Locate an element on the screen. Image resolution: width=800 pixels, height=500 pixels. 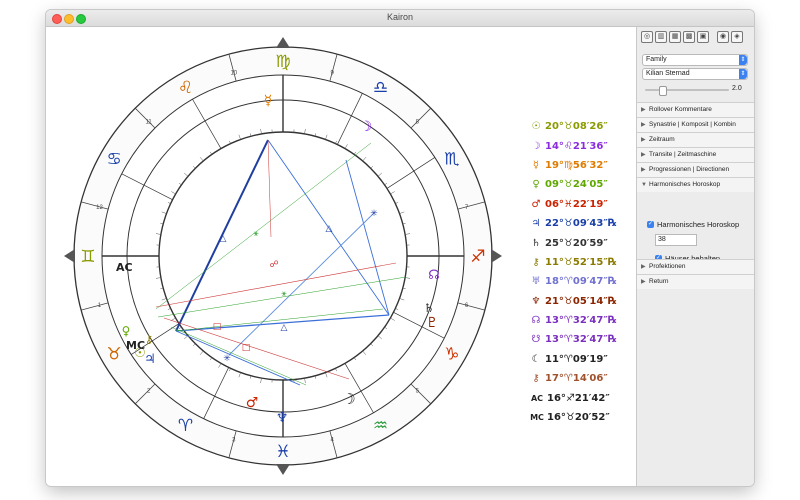
globe-icon: ◉ is located at coordinates (723, 37).